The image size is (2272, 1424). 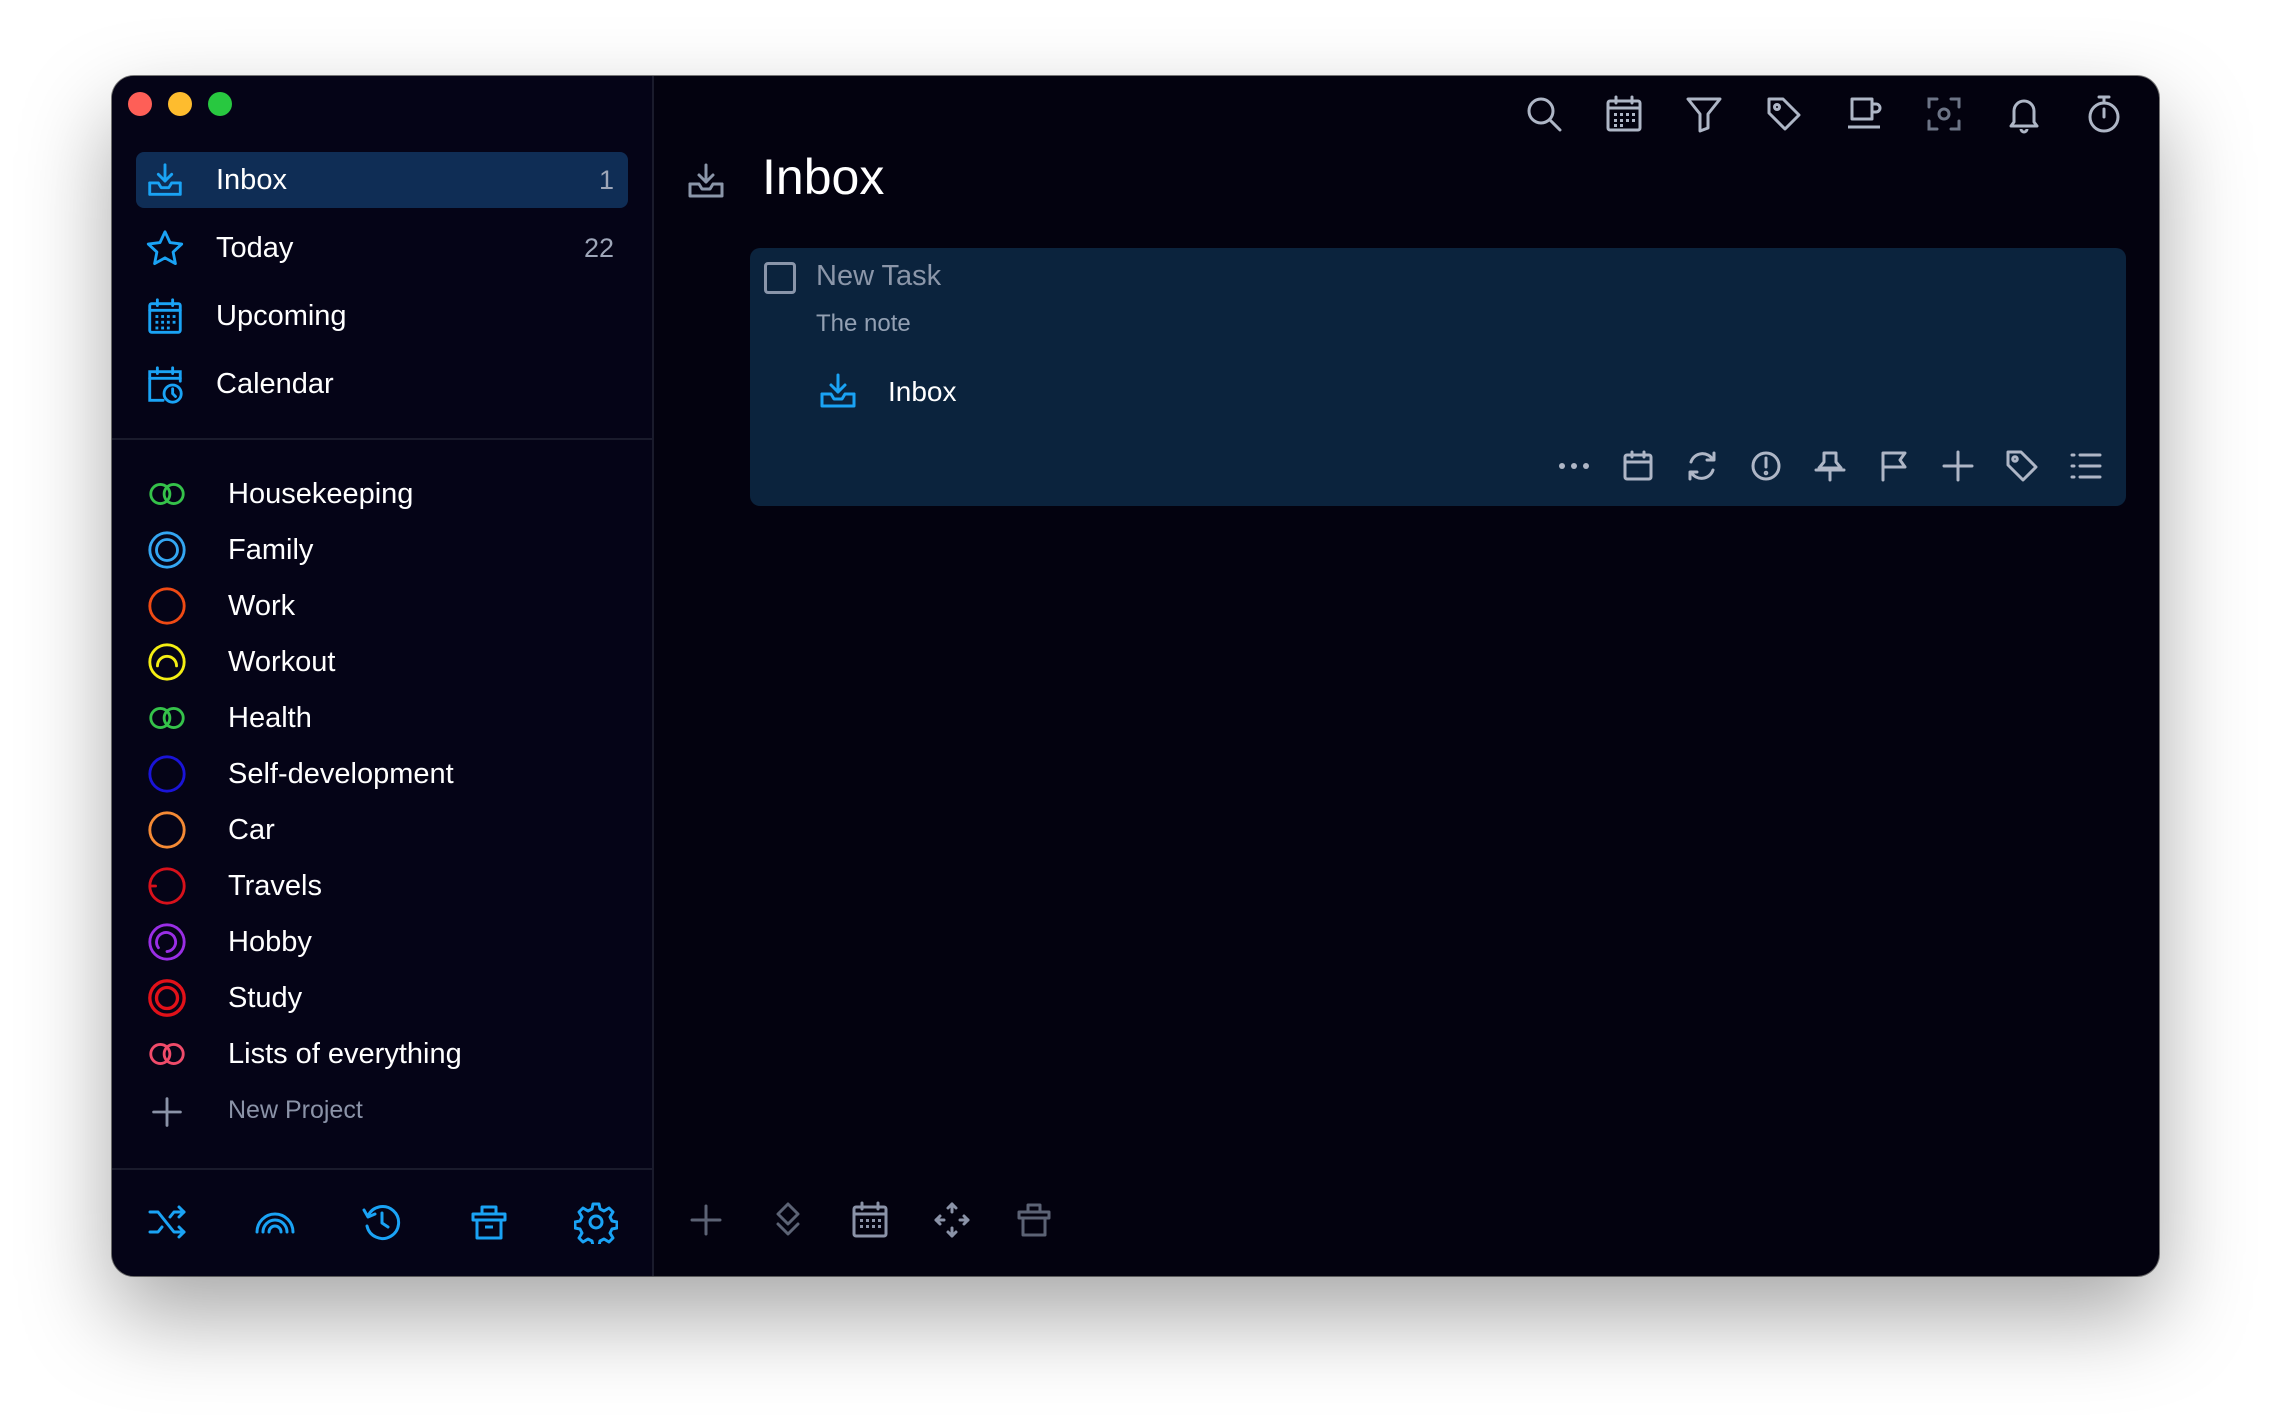 What do you see at coordinates (386, 662) in the screenshot?
I see `project-workout: Workout` at bounding box center [386, 662].